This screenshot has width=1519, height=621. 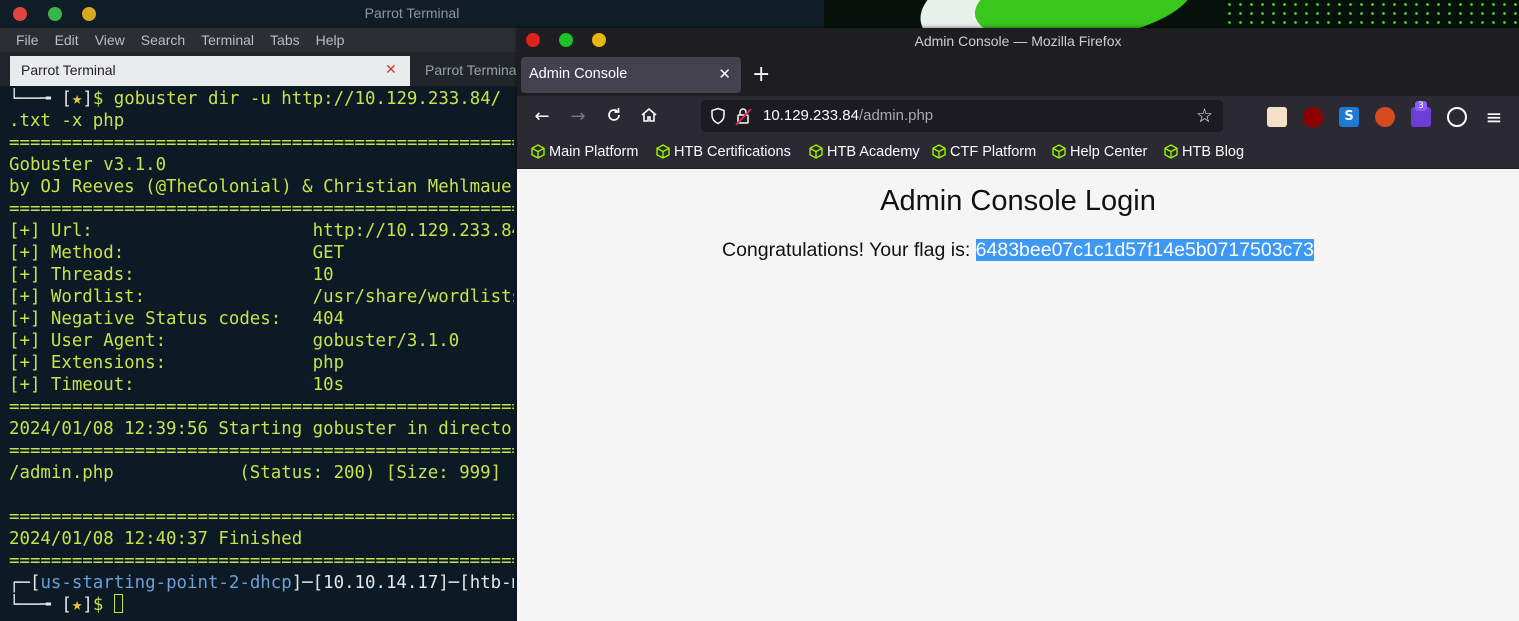 I want to click on bookmark-htb-academy: HTB Academy, so click(x=864, y=152).